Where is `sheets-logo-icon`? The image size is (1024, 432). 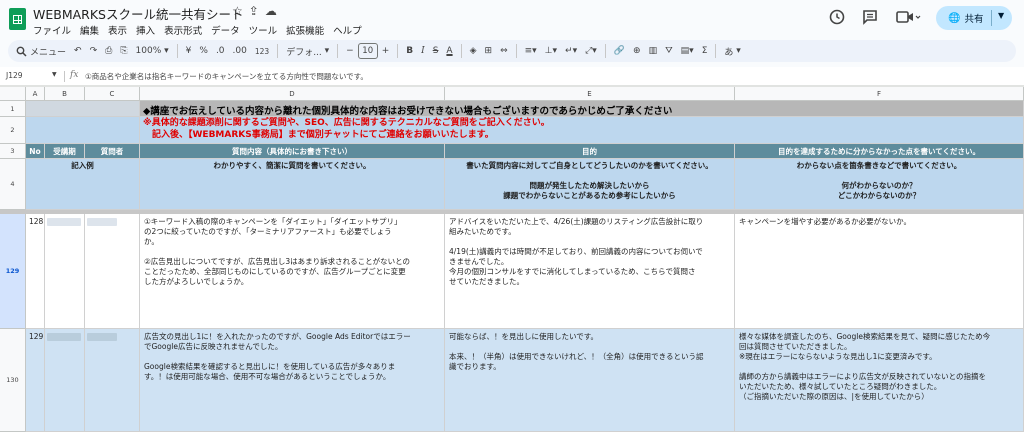 sheets-logo-icon is located at coordinates (17, 19).